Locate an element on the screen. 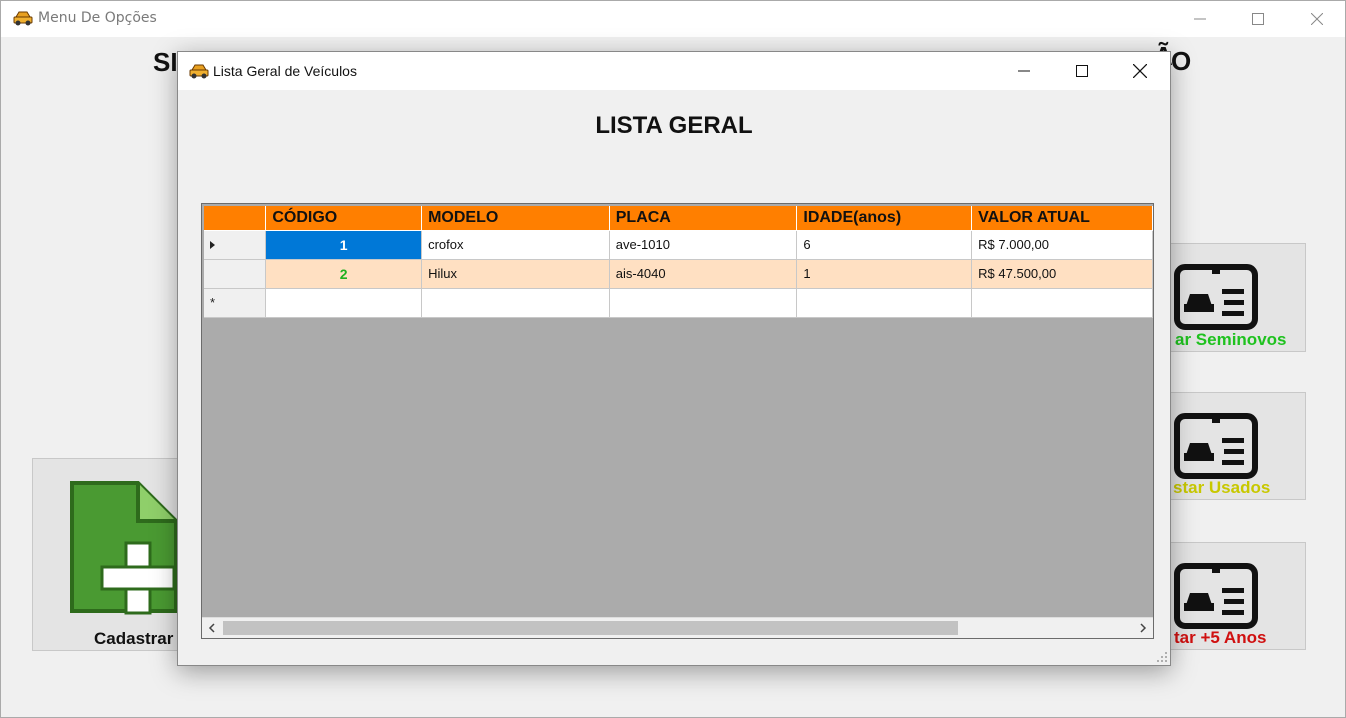  cell-valor: R$ 47.500,00 is located at coordinates (1062, 274).